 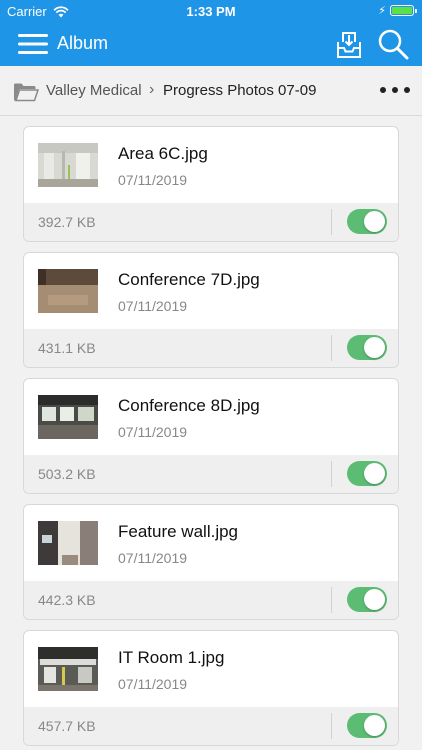 What do you see at coordinates (211, 184) in the screenshot?
I see `photo-card: Area 6C.jpg 07/11/2019 392.7 KB` at bounding box center [211, 184].